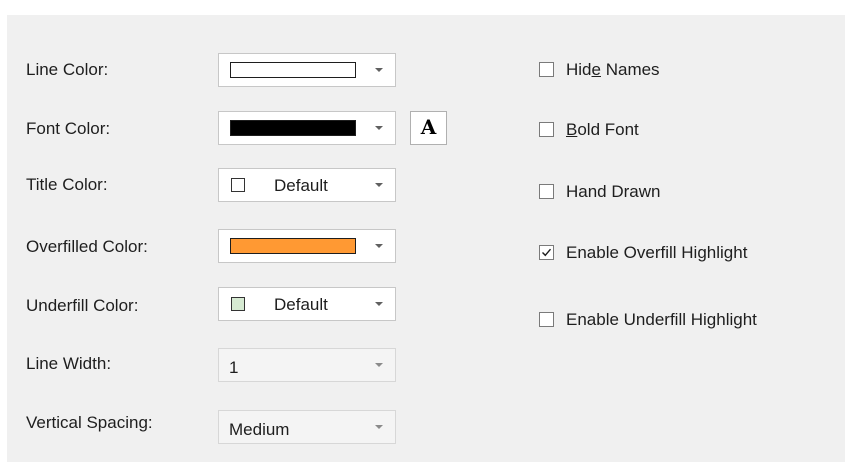 The height and width of the screenshot is (462, 853). I want to click on font-icon: A, so click(428, 127).